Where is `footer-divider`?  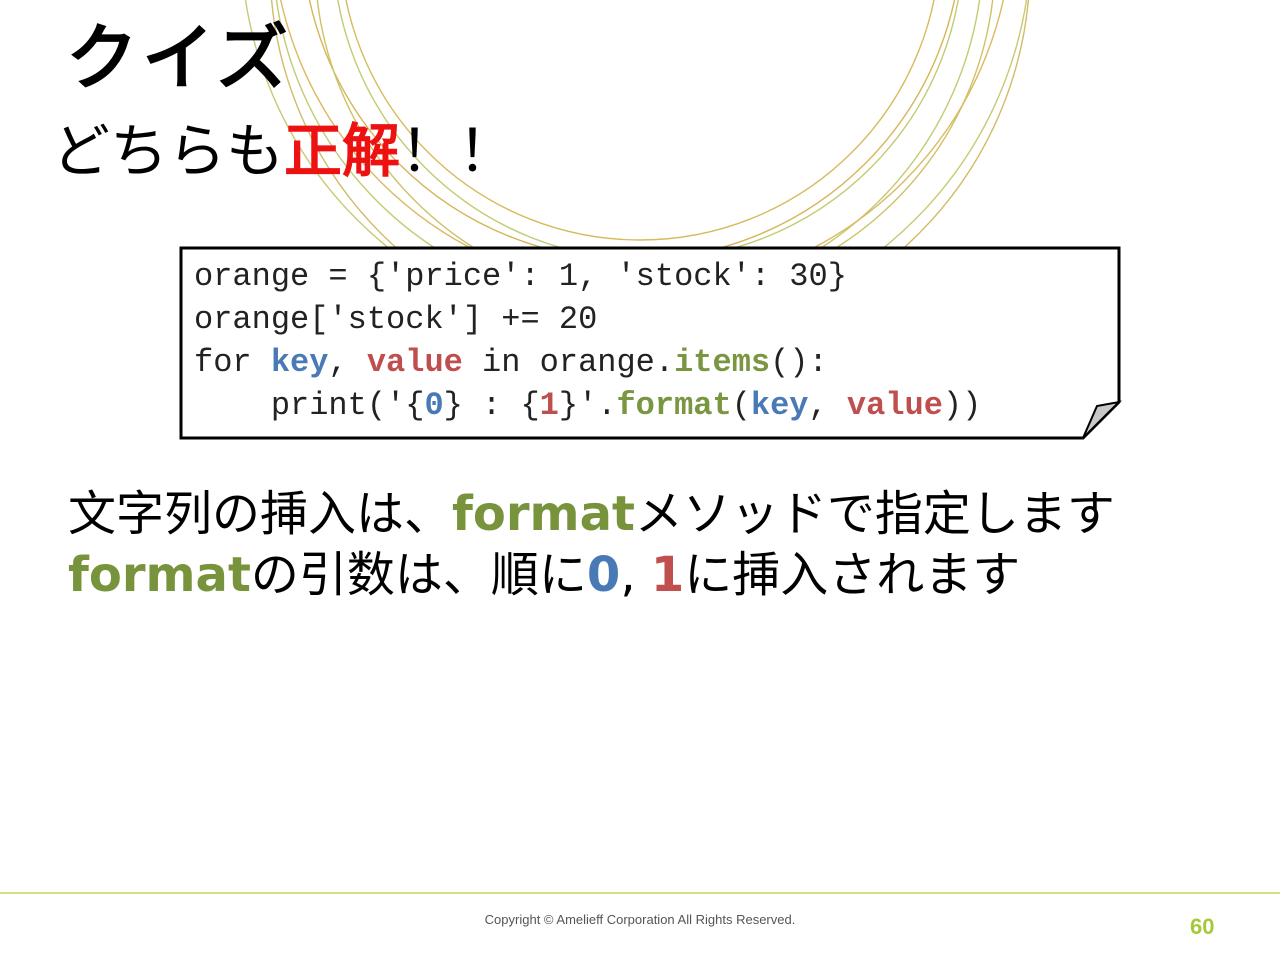
footer-divider is located at coordinates (640, 893).